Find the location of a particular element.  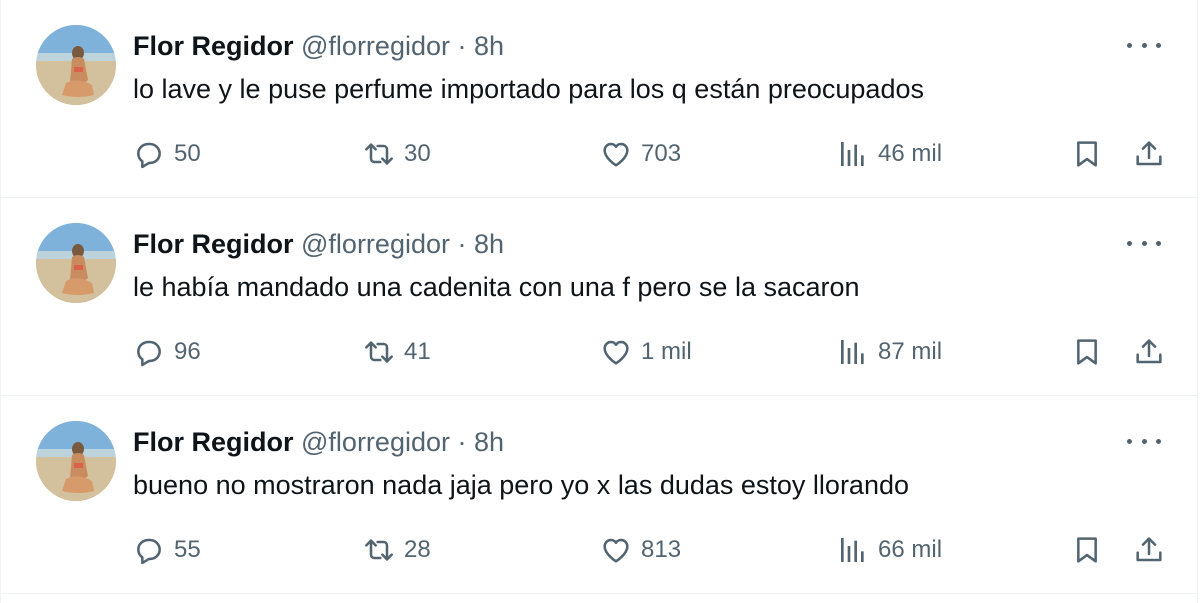

reply-button: 96 is located at coordinates (167, 352).